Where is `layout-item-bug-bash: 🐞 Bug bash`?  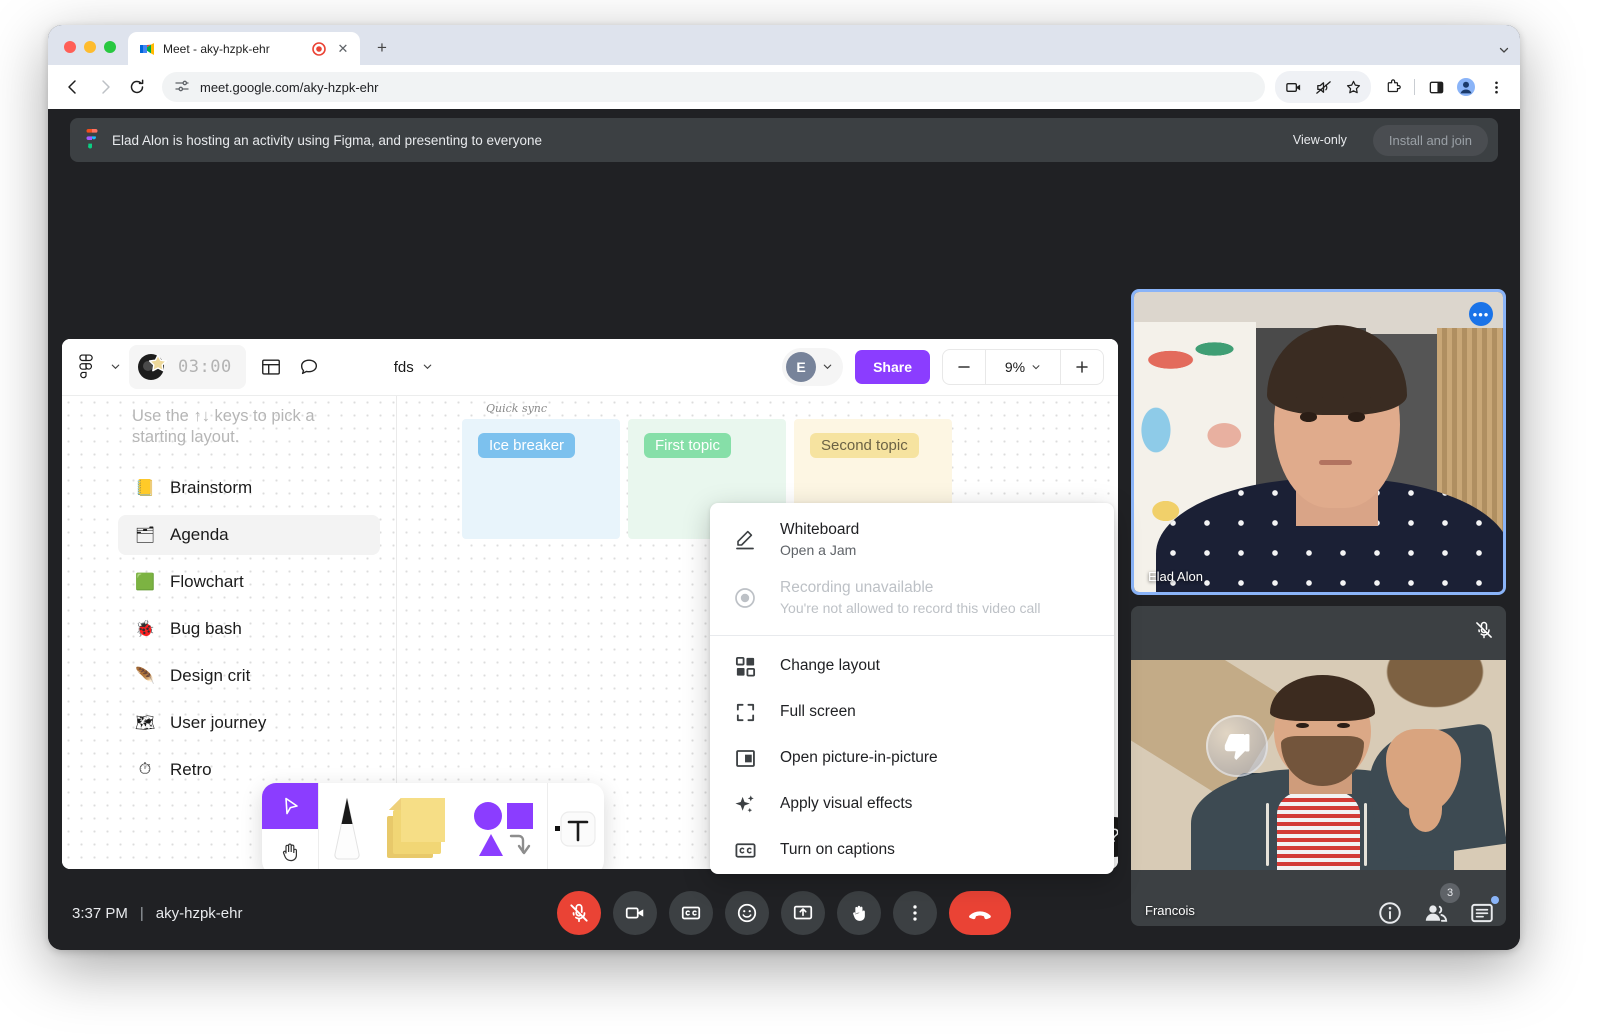
layout-item-bug-bash: 🐞 Bug bash is located at coordinates (249, 629).